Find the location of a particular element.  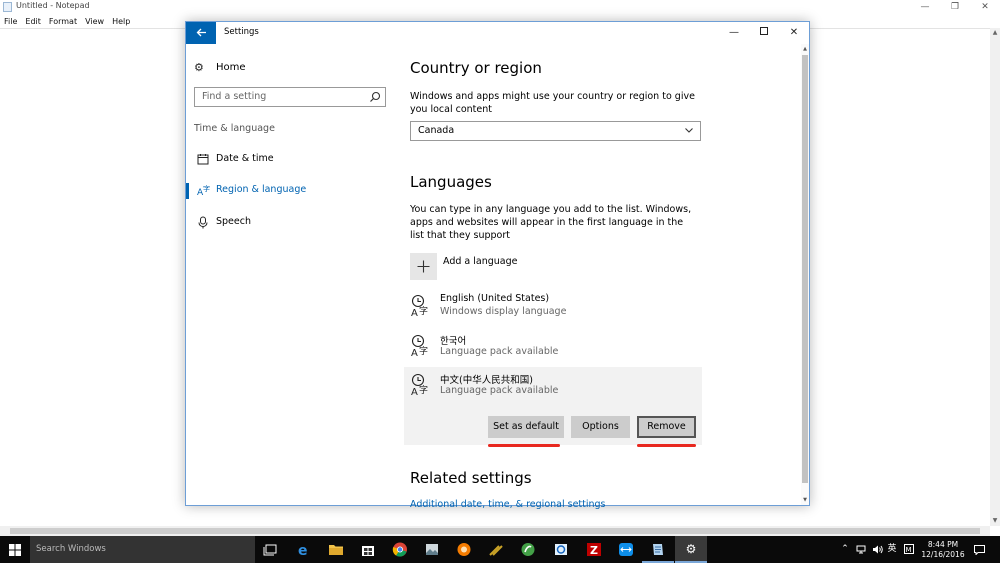

set-as-default-button: Set as default is located at coordinates (526, 427).